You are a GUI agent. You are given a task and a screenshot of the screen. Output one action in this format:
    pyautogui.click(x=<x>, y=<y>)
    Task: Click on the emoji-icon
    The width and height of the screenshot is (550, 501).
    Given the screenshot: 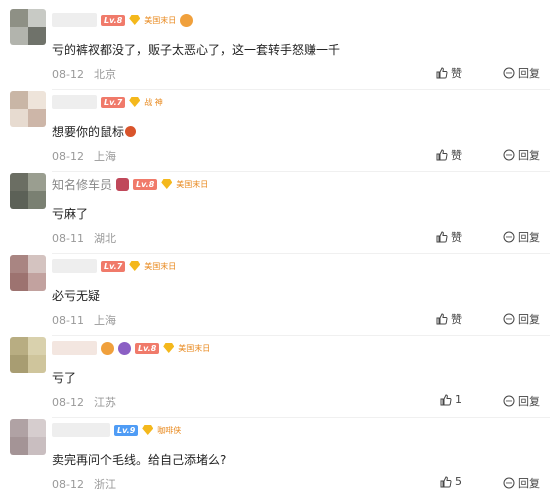 What is the action you would take?
    pyautogui.click(x=131, y=131)
    